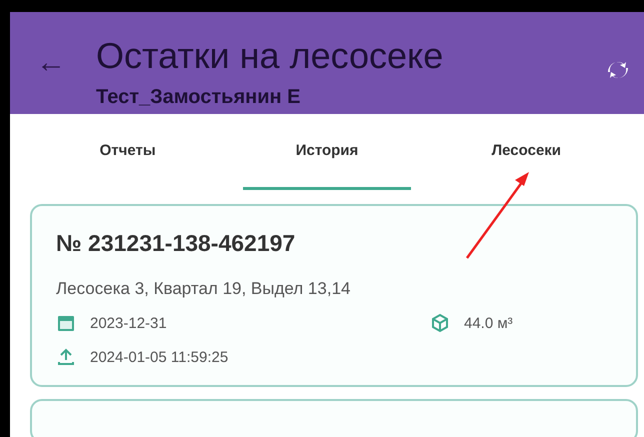  What do you see at coordinates (488, 323) in the screenshot?
I see `volume-text: 44.0 м³` at bounding box center [488, 323].